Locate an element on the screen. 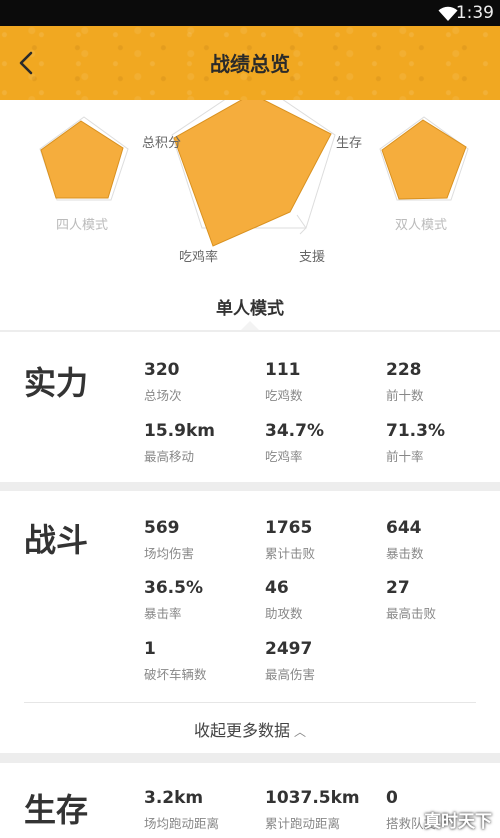 The height and width of the screenshot is (838, 500). stat-item: 27 最高击败 is located at coordinates (441, 600).